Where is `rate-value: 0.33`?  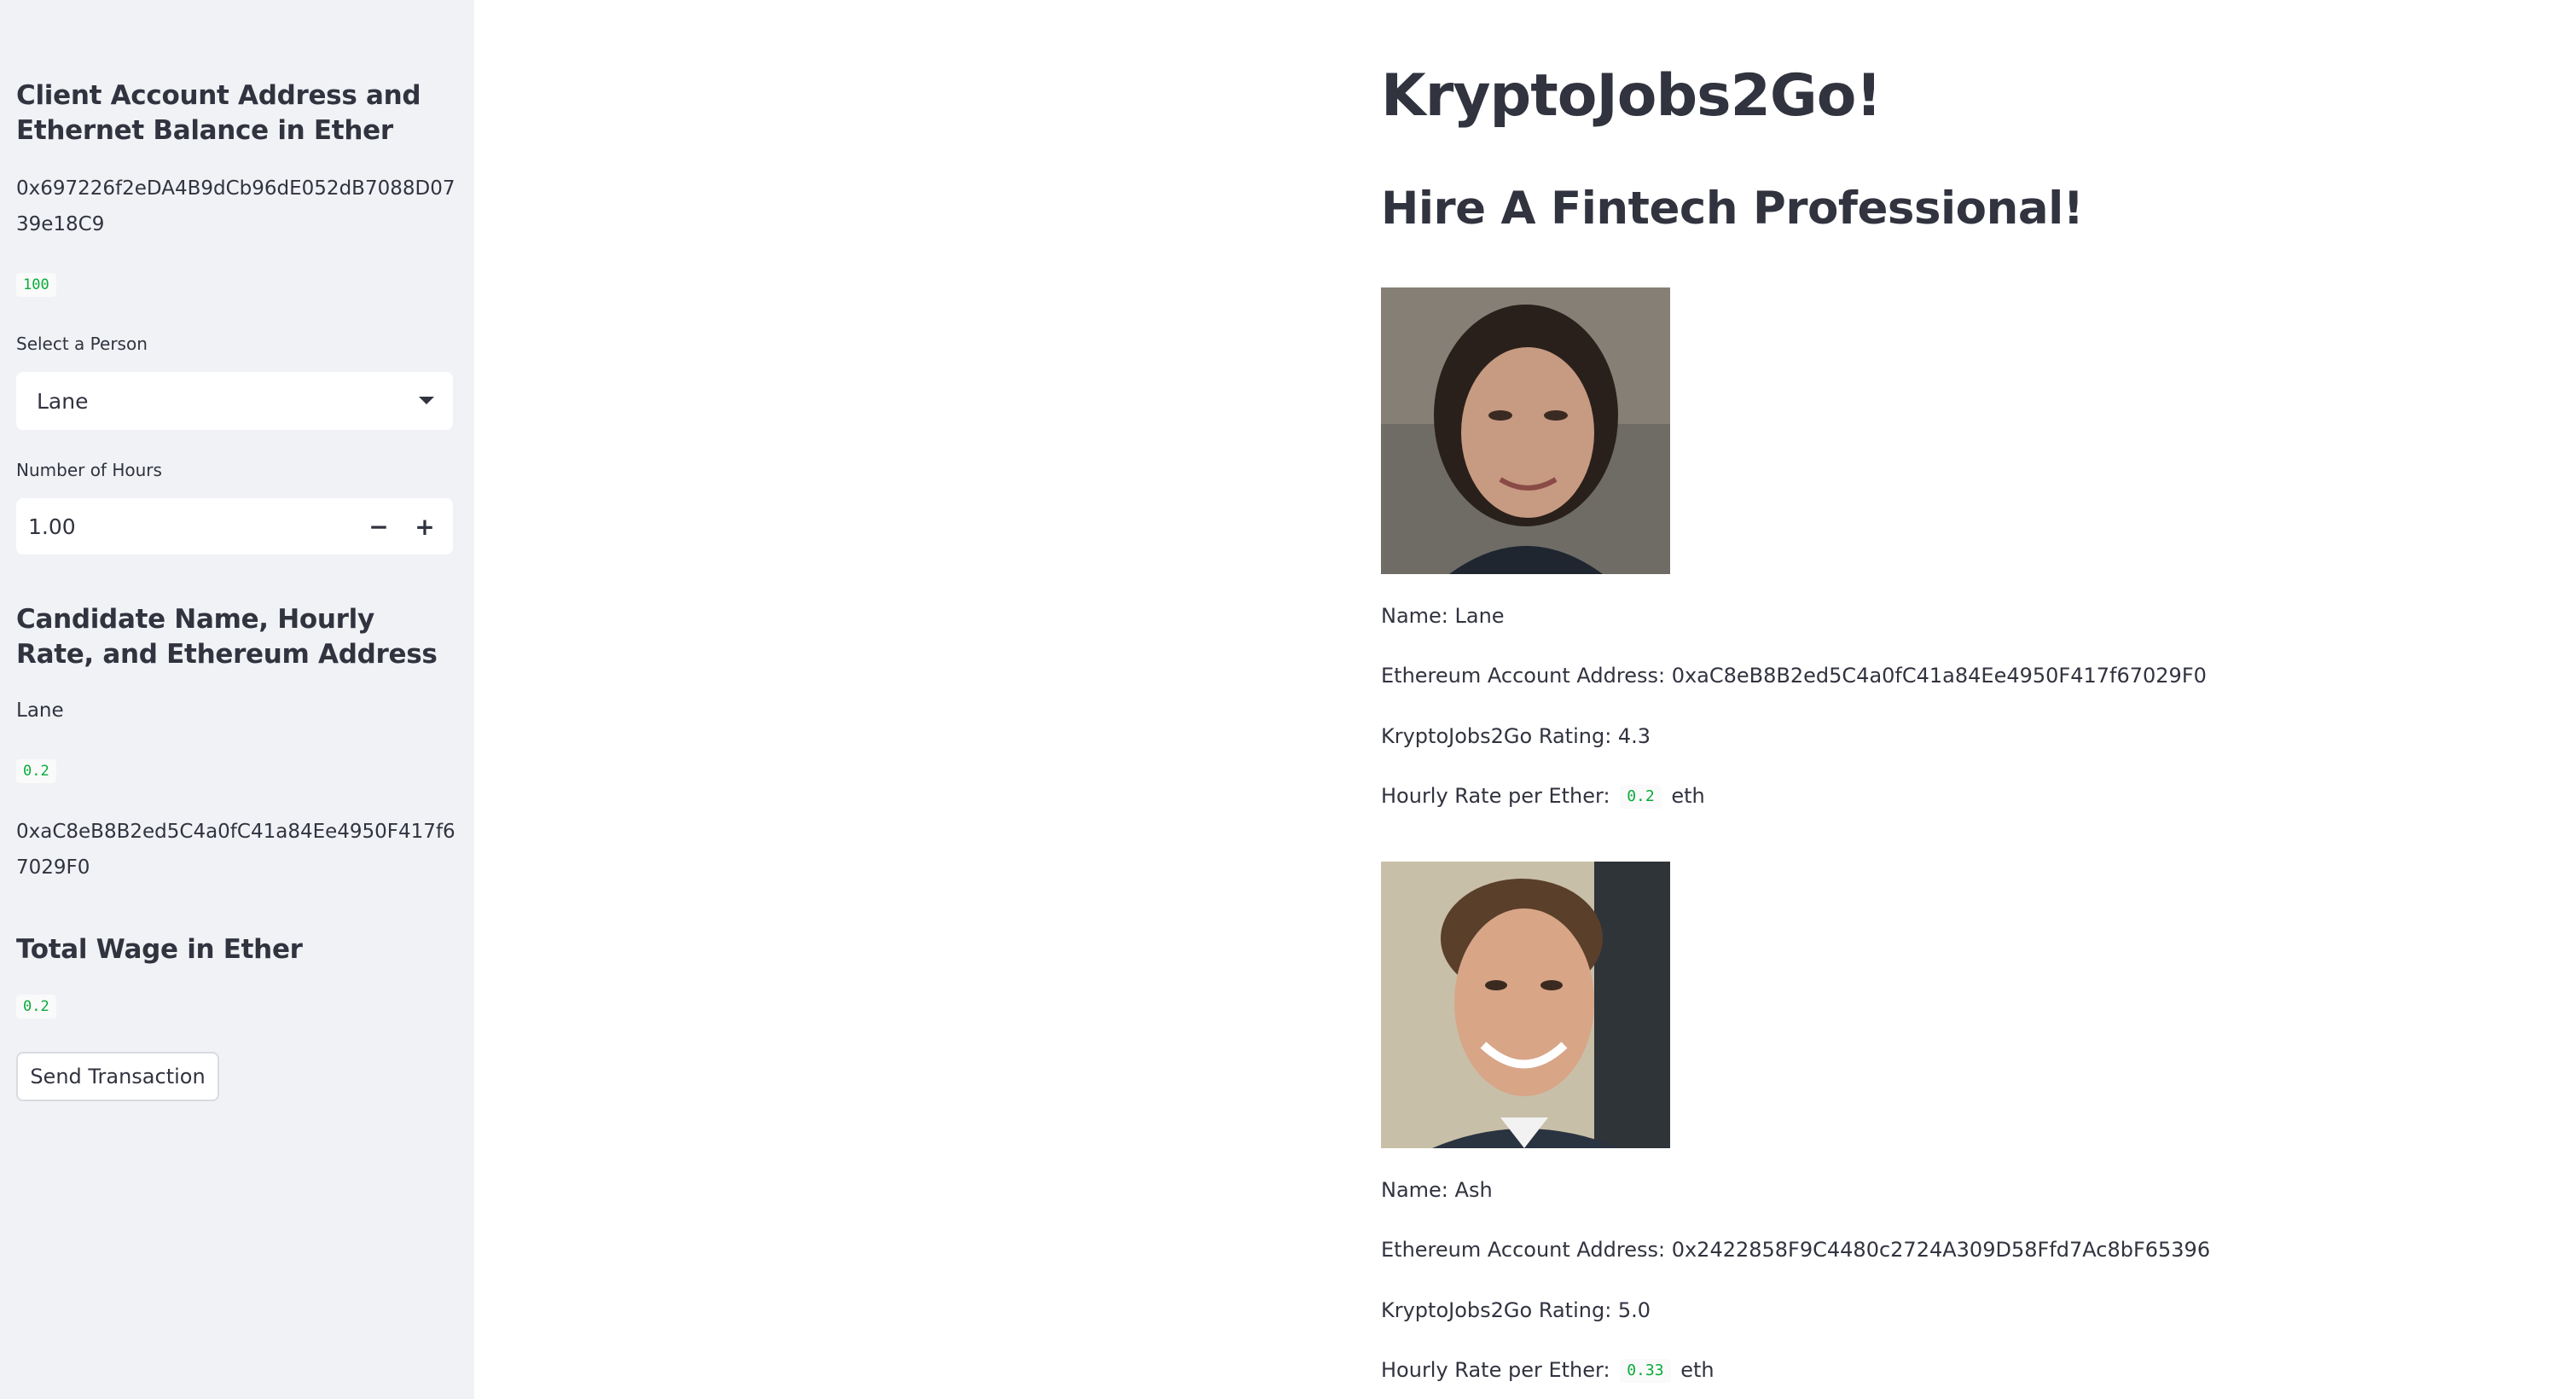
rate-value: 0.33 is located at coordinates (1645, 1371).